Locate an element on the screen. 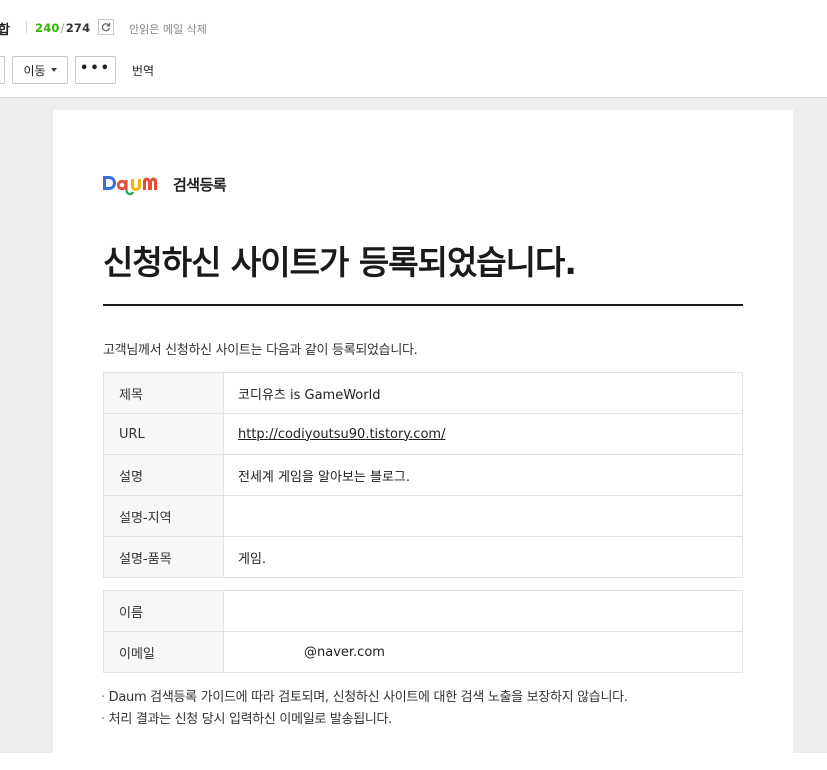  table-row: 설명 전세계 게임을 알아보는 블로그. is located at coordinates (423, 475).